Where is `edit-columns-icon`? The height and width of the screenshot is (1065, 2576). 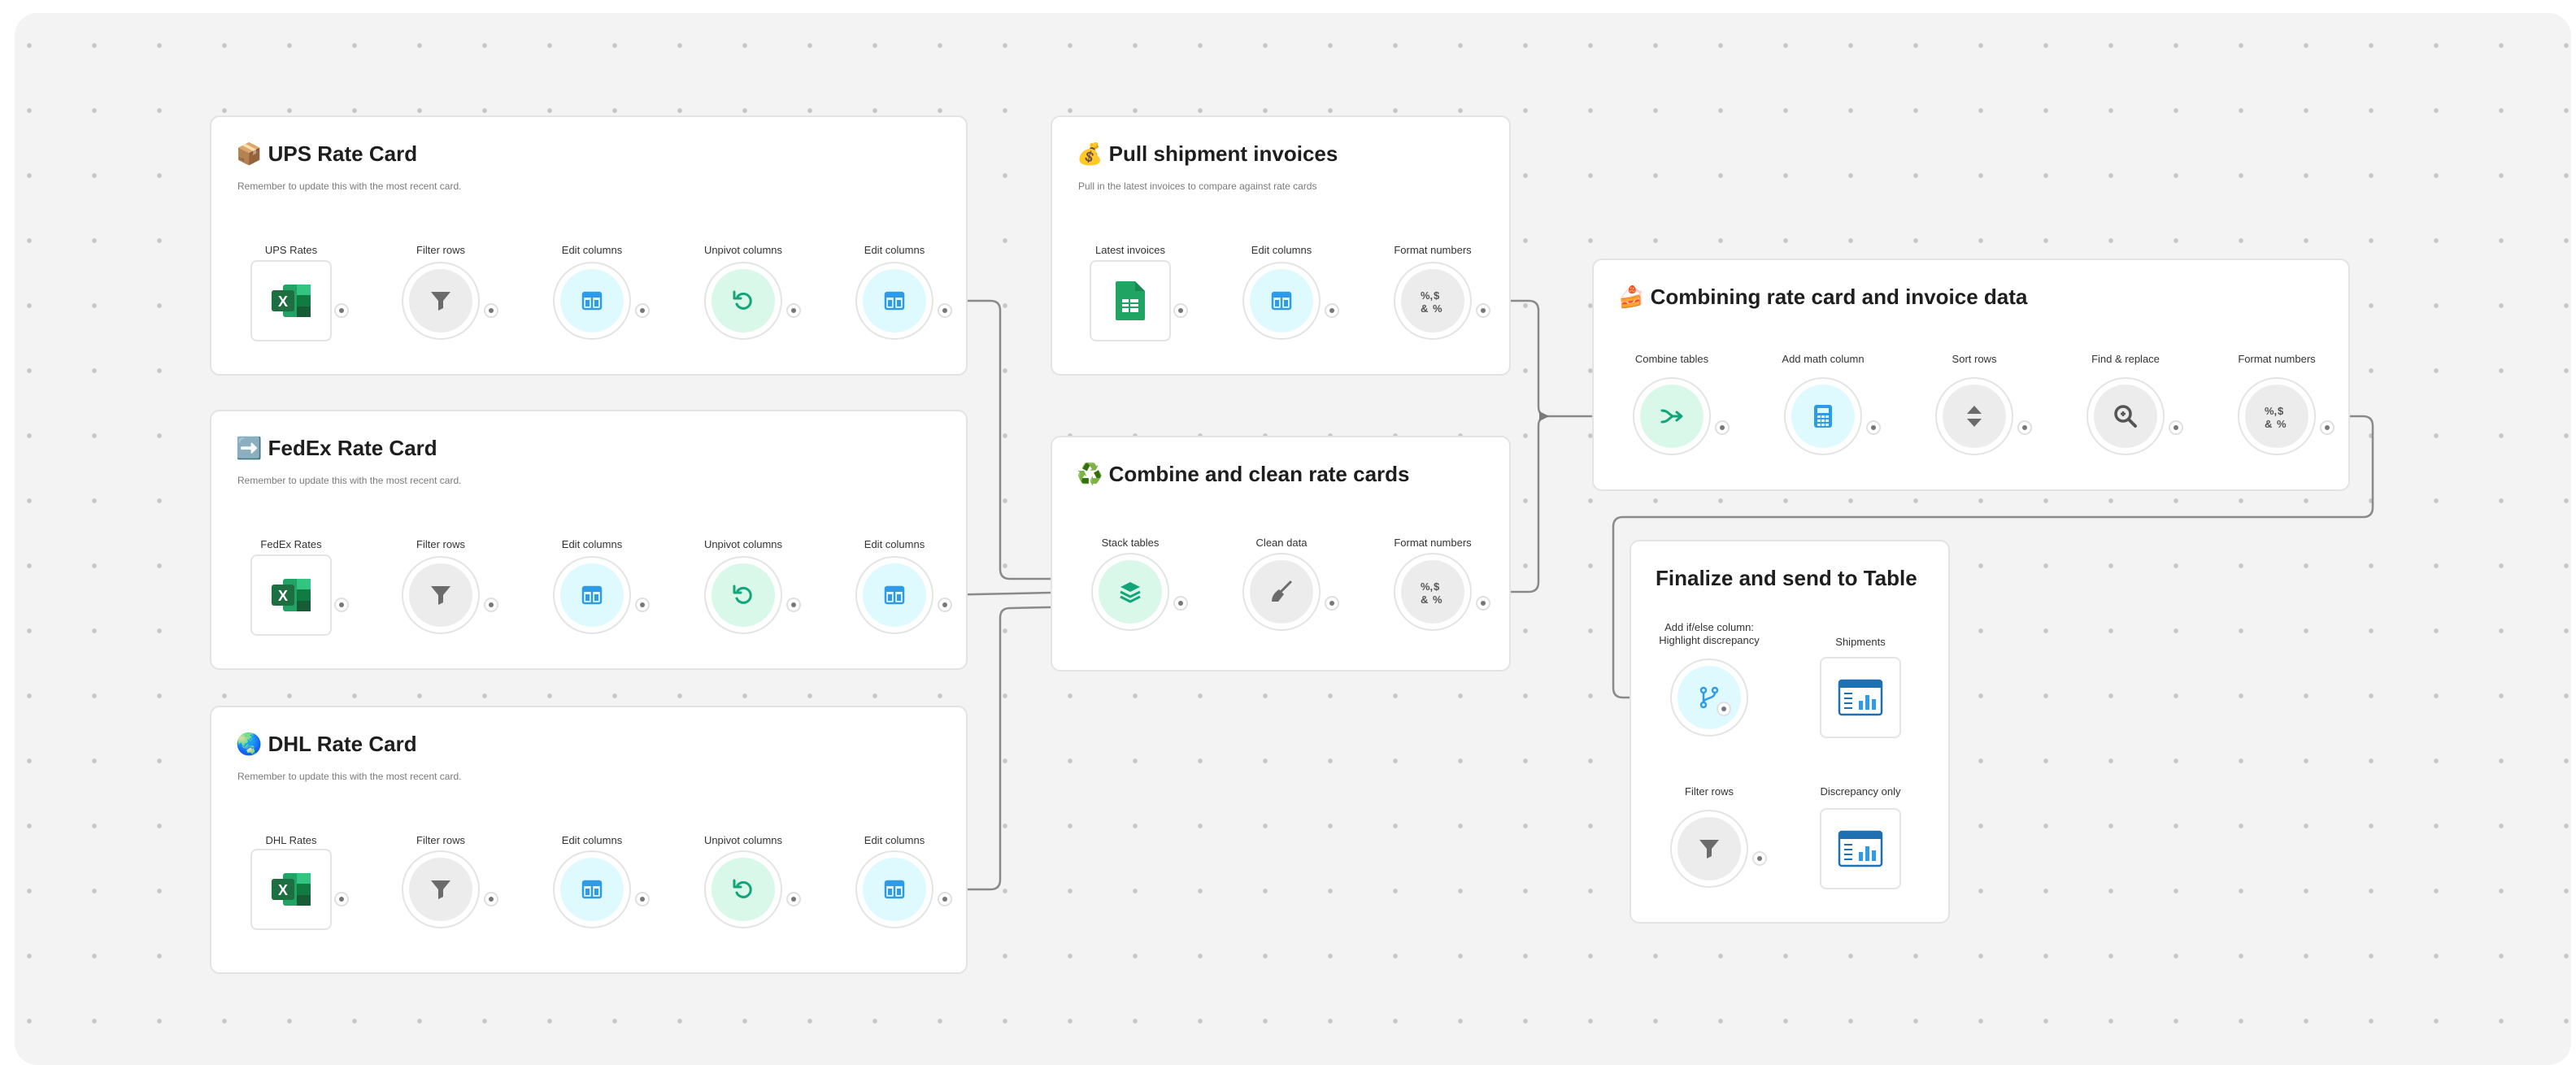 edit-columns-icon is located at coordinates (592, 301).